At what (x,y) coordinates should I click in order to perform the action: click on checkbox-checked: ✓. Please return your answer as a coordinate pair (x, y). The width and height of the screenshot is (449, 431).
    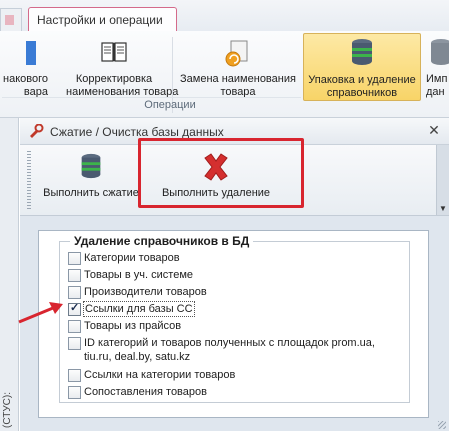
    Looking at the image, I should click on (74, 309).